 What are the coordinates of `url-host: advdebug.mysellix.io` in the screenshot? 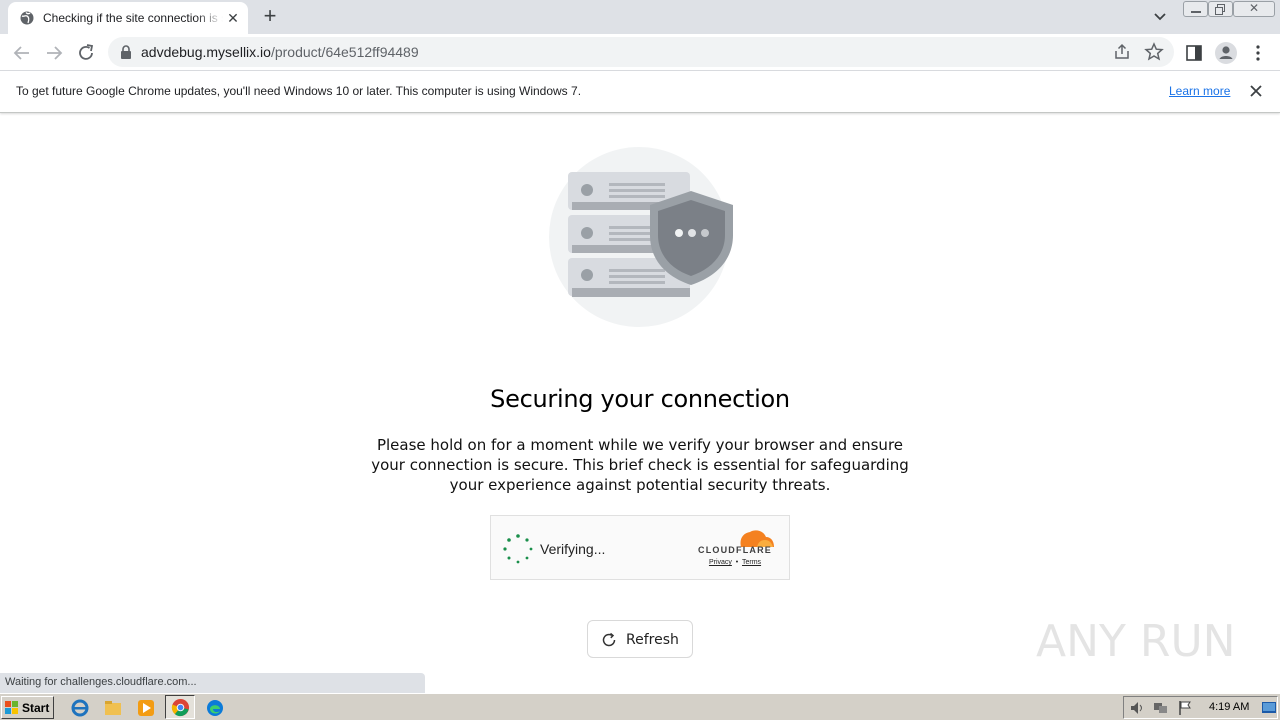 It's located at (206, 52).